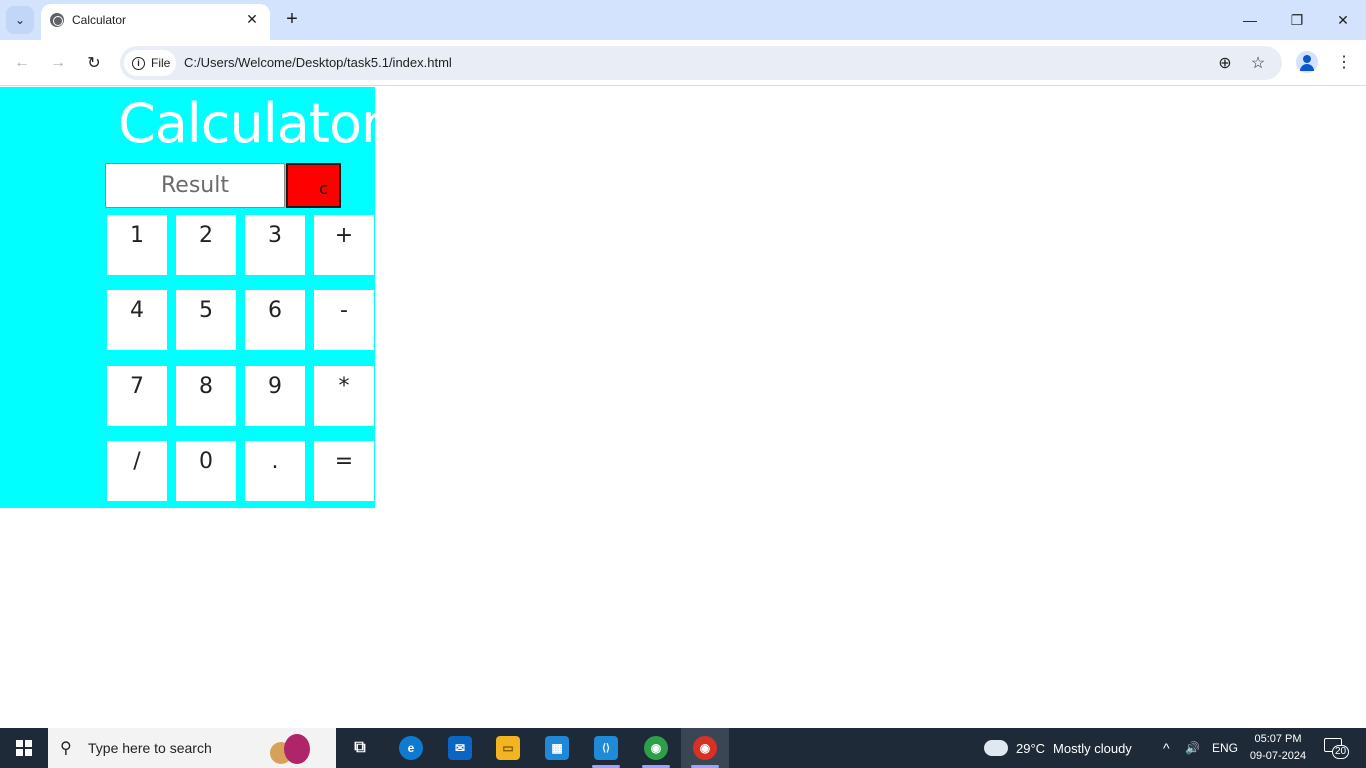  Describe the element at coordinates (292, 19) in the screenshot. I see `new-tab-button: +` at that location.